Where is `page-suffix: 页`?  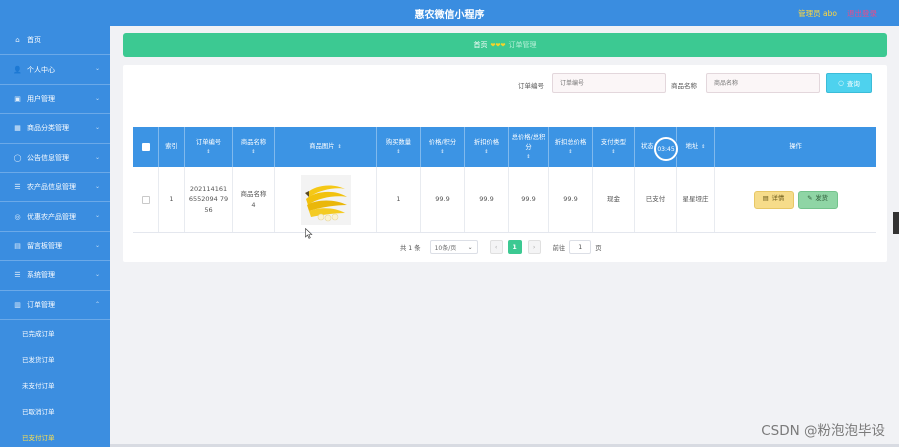
page-suffix: 页 is located at coordinates (598, 248).